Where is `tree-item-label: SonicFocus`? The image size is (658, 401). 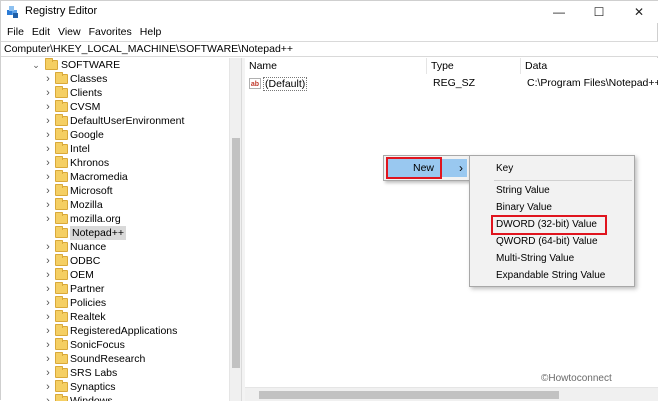
tree-item-label: SonicFocus is located at coordinates (97, 345).